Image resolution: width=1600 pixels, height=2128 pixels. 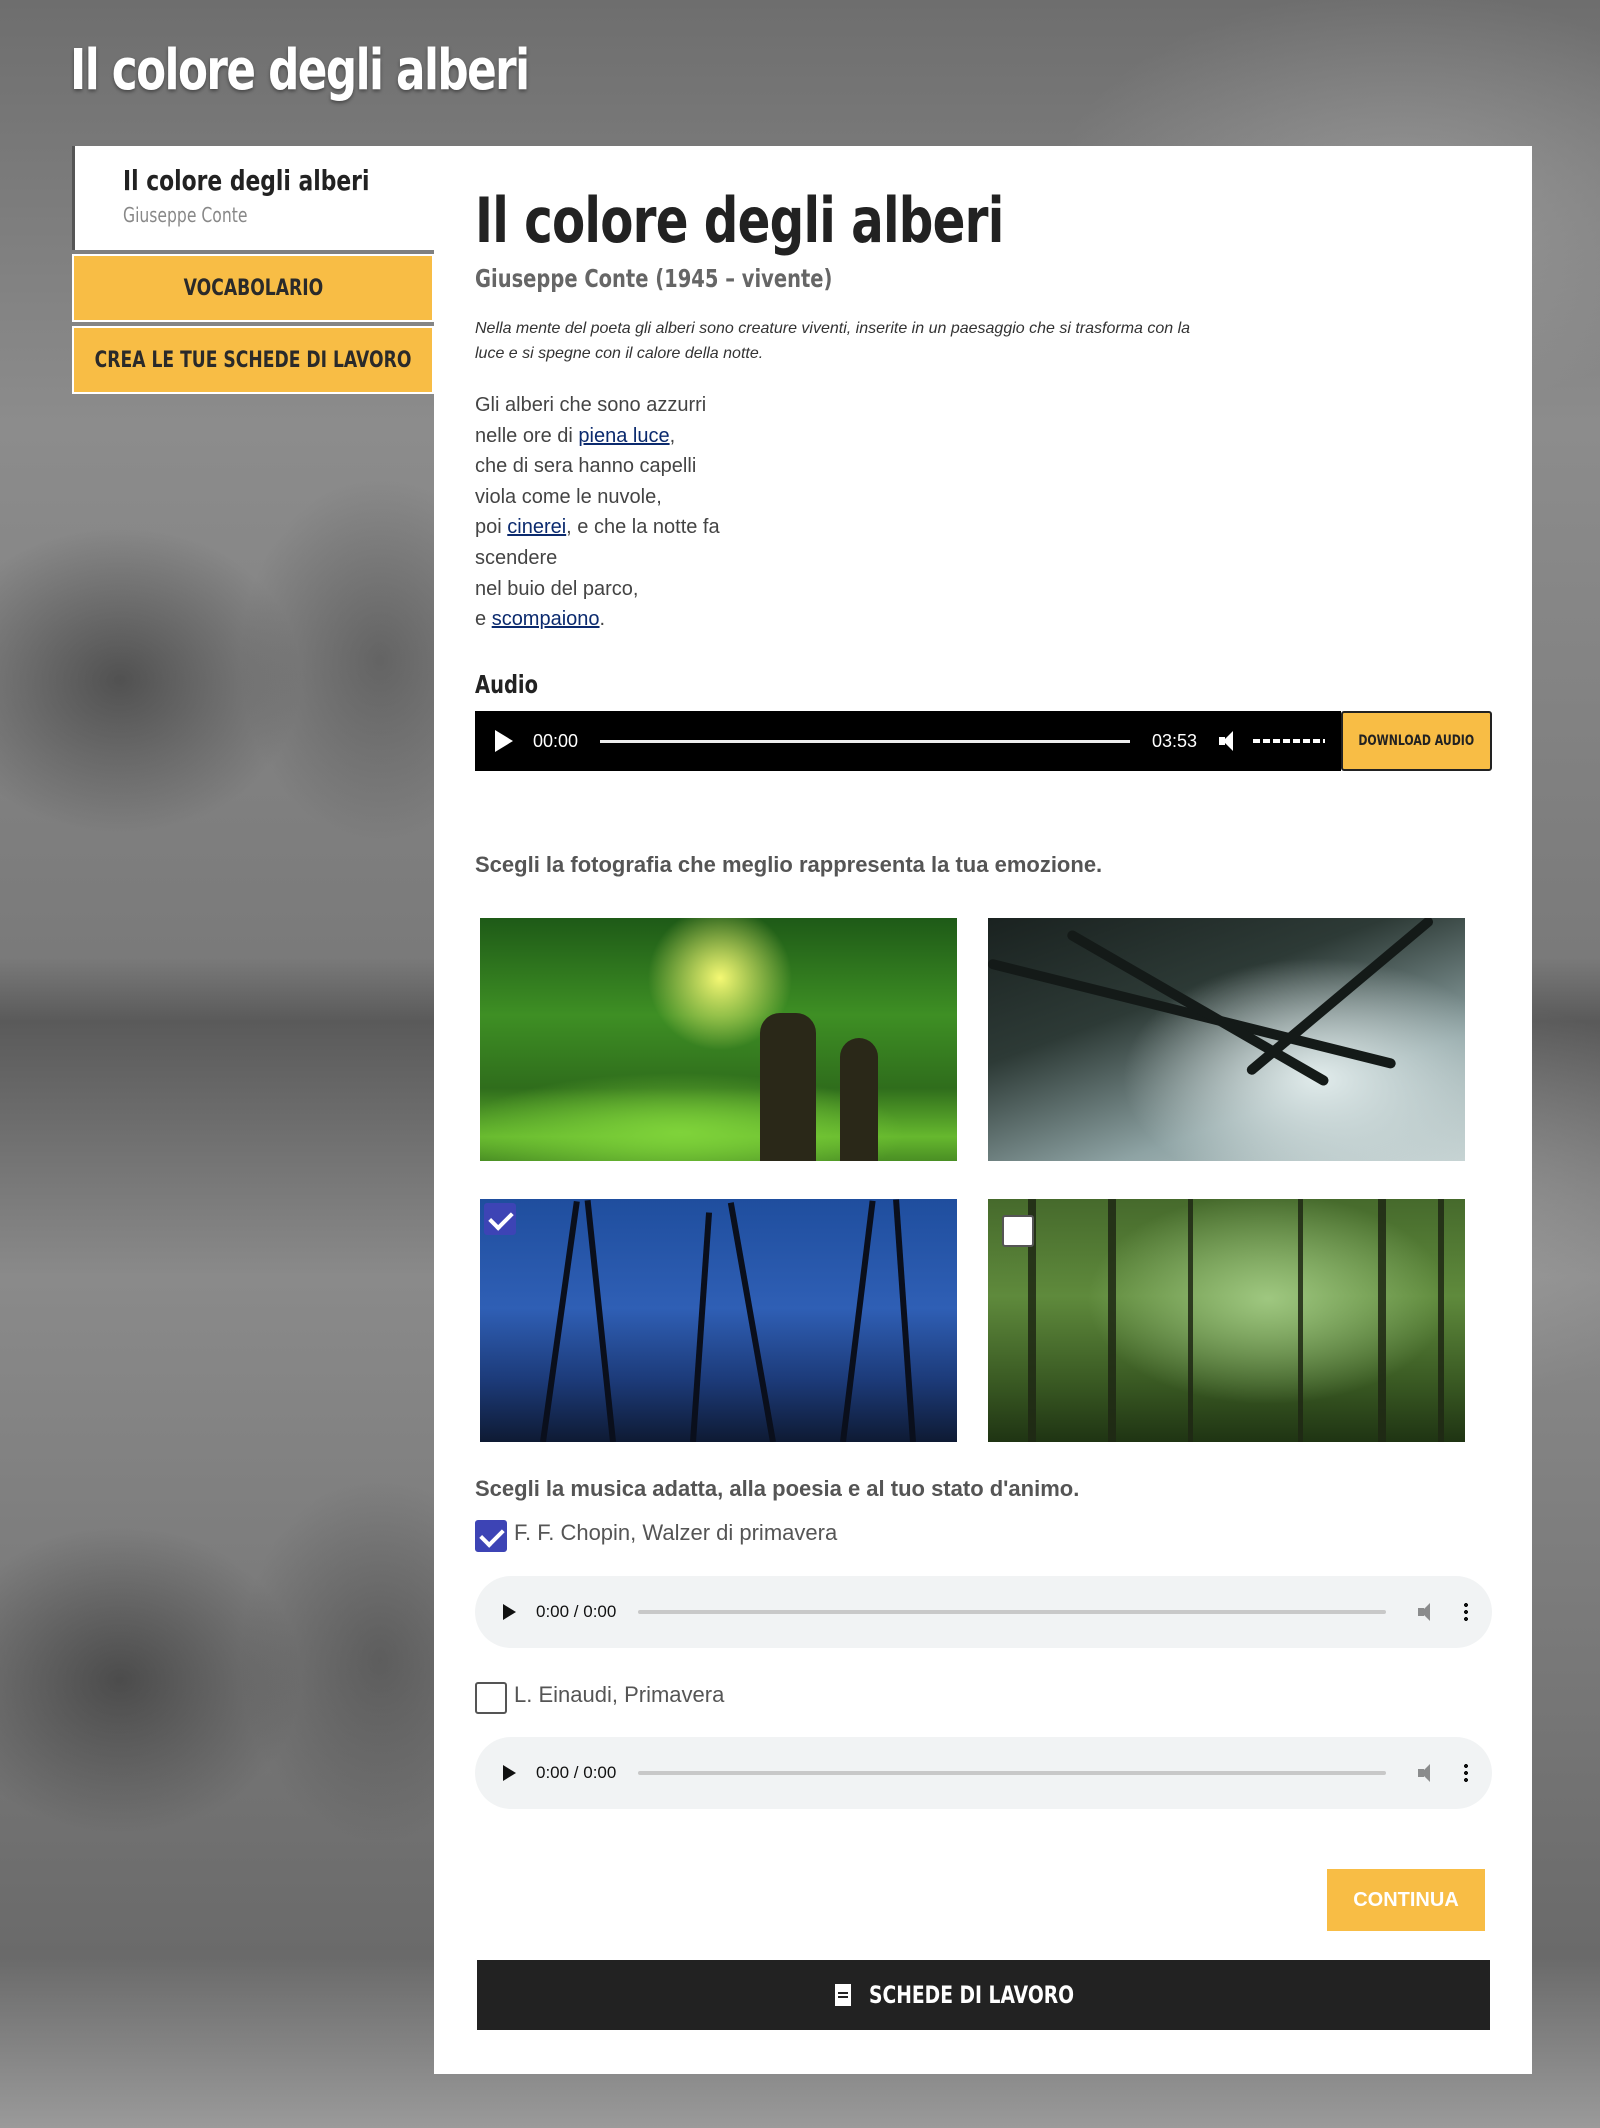 What do you see at coordinates (556, 740) in the screenshot?
I see `audio-current-time: 00:00` at bounding box center [556, 740].